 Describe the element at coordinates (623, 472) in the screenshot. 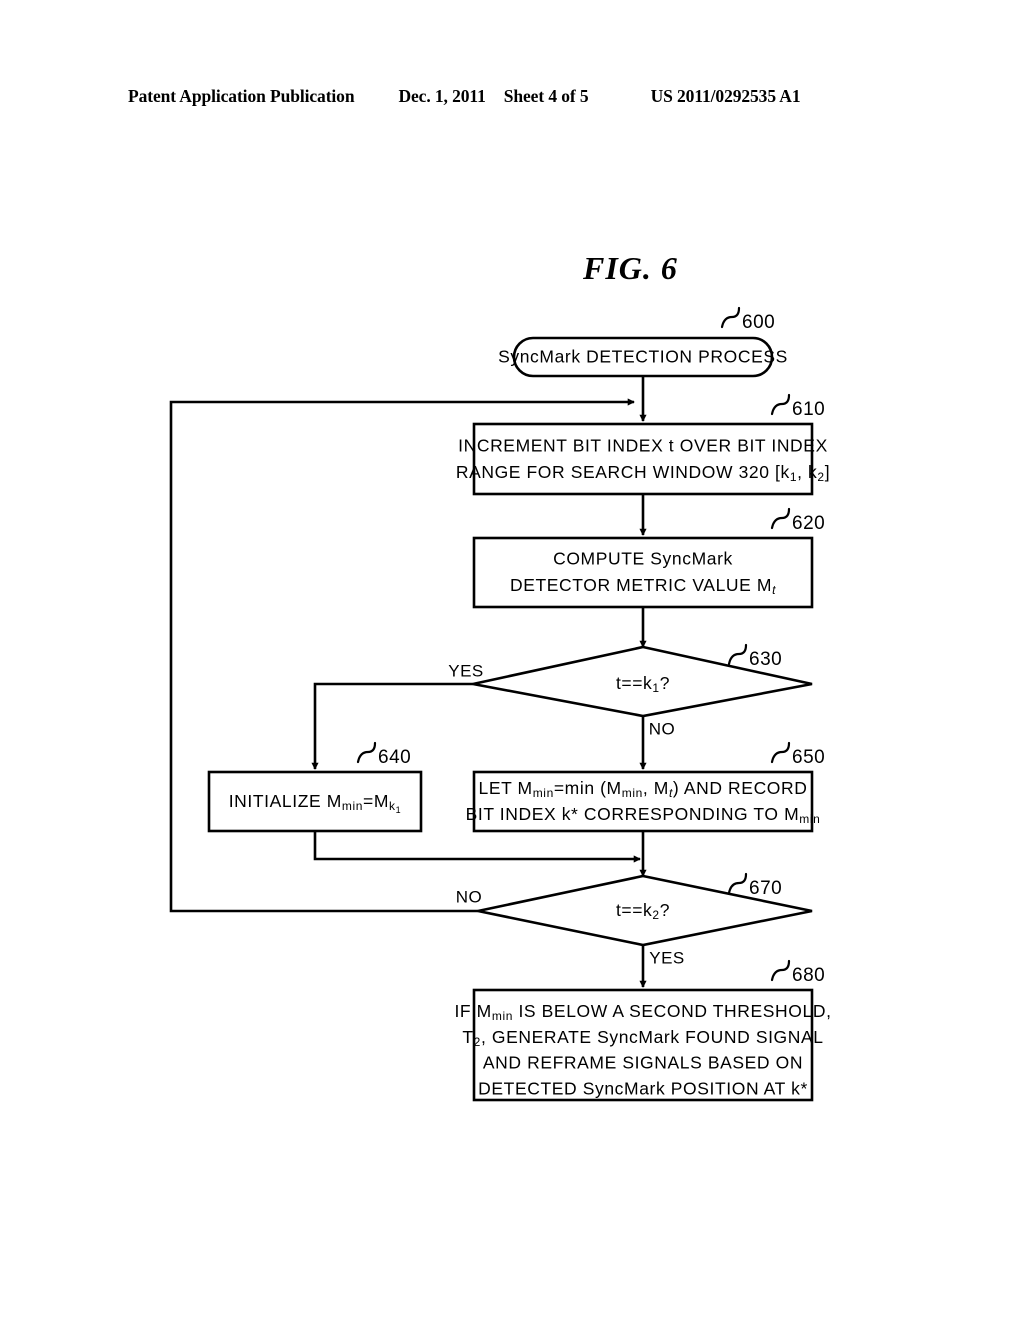

I see `increment-line2-a: RANGE FOR SEARCH WINDOW 320 [k` at that location.